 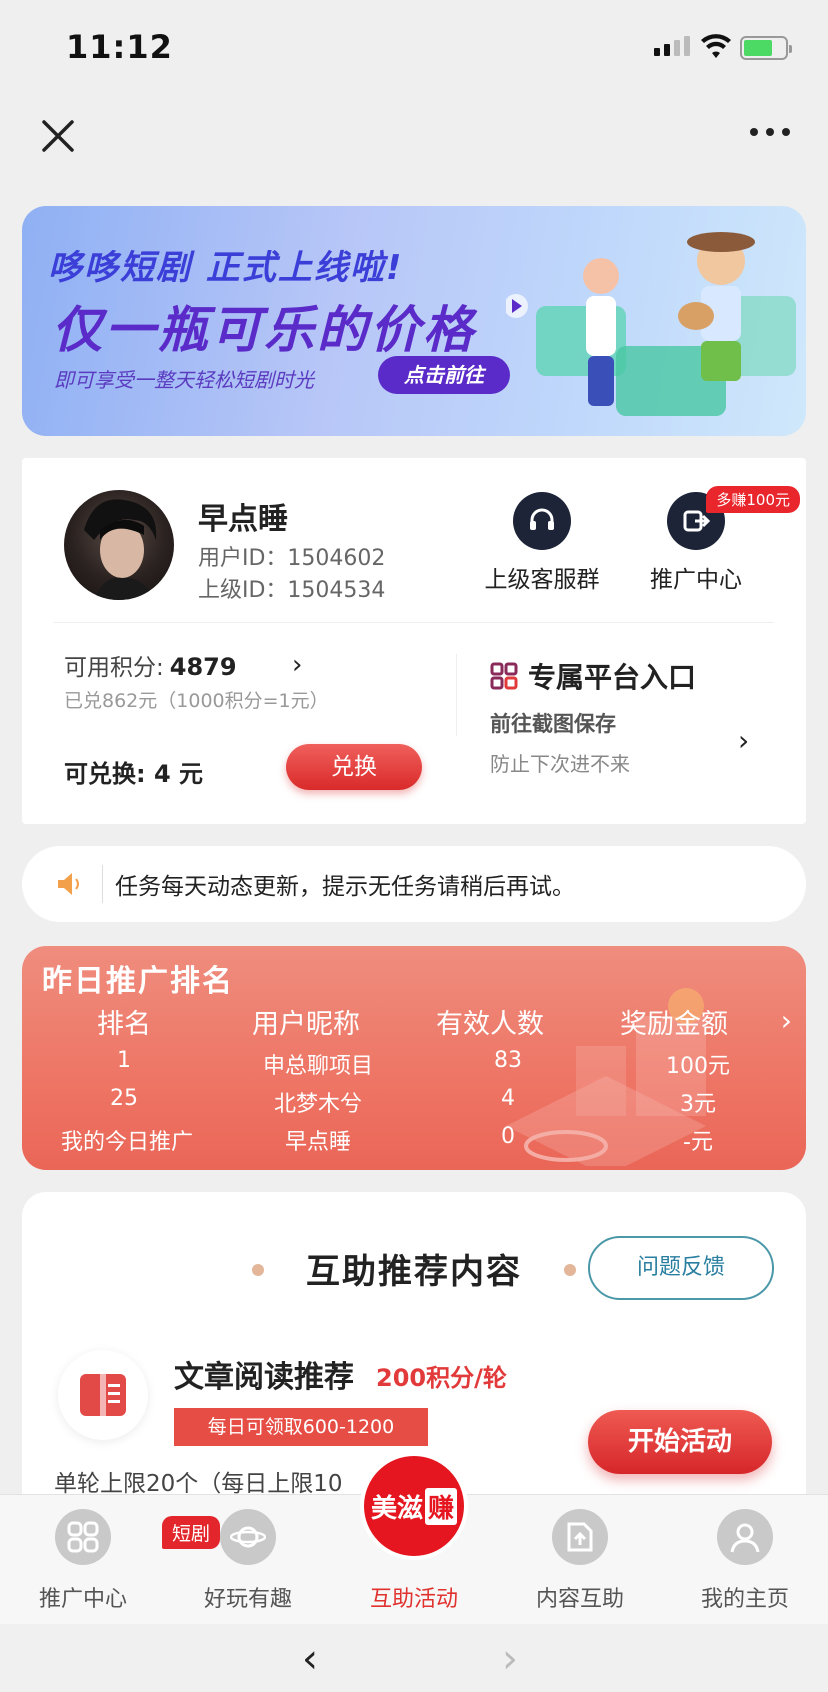 What do you see at coordinates (698, 1066) in the screenshot?
I see `ranking-cell: 100元` at bounding box center [698, 1066].